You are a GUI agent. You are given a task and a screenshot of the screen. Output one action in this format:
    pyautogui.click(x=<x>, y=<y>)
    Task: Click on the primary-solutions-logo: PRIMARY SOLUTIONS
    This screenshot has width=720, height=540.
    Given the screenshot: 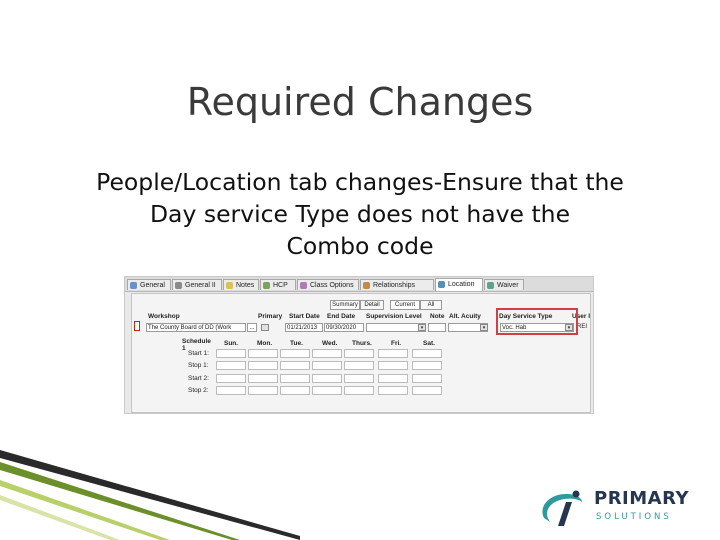 What is the action you would take?
    pyautogui.click(x=616, y=508)
    